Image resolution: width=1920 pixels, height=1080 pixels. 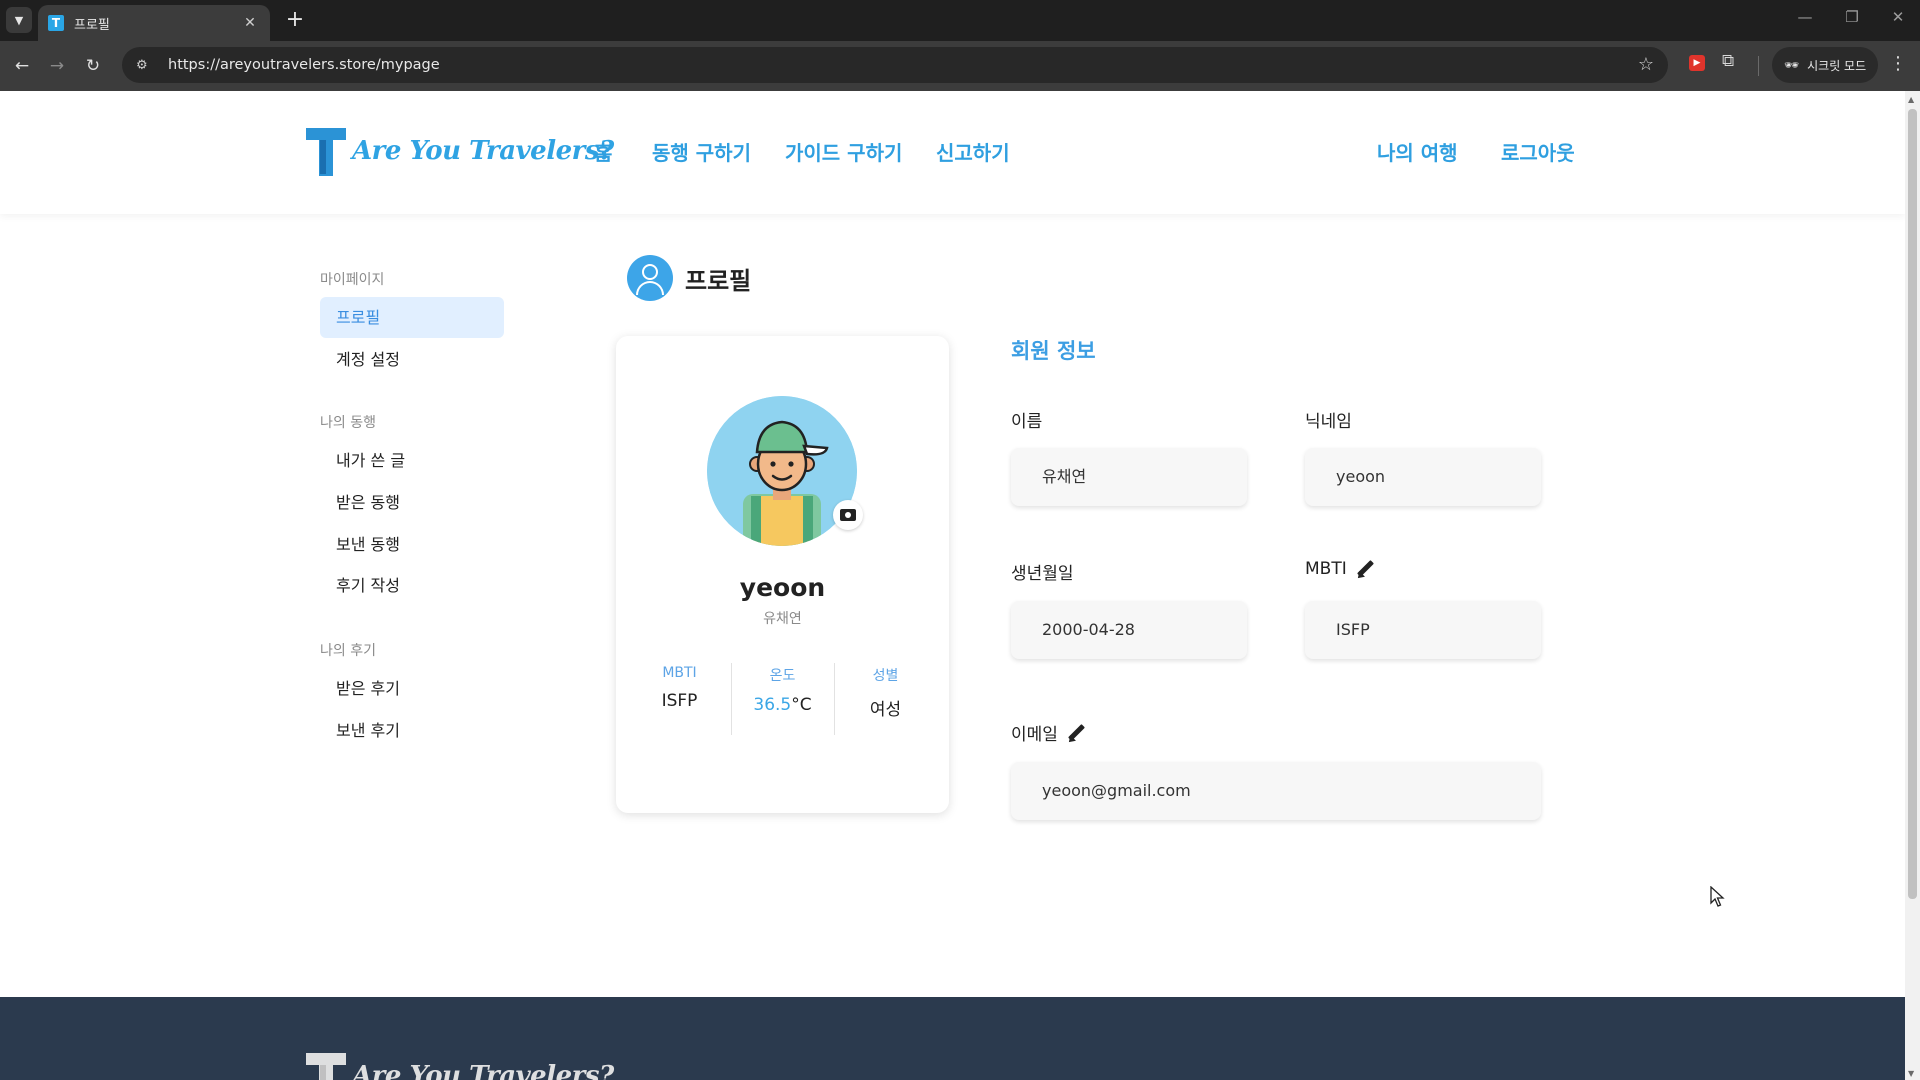 What do you see at coordinates (782, 619) in the screenshot?
I see `profile-name: 유채연` at bounding box center [782, 619].